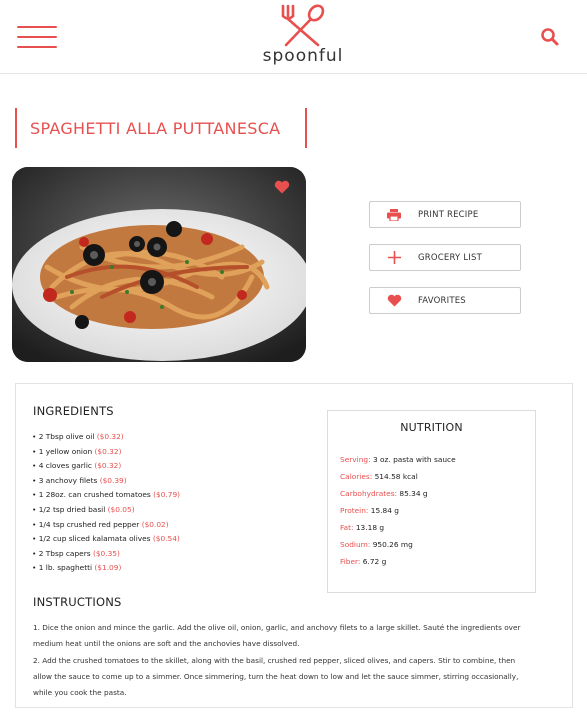 The height and width of the screenshot is (720, 587). What do you see at coordinates (79, 480) in the screenshot?
I see `list-item: • 3 anchovy filets ($0.39)` at bounding box center [79, 480].